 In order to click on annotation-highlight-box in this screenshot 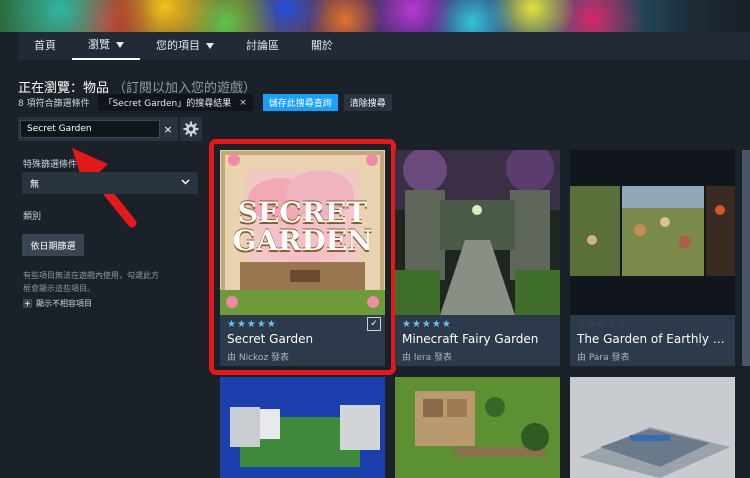, I will do `click(302, 257)`.